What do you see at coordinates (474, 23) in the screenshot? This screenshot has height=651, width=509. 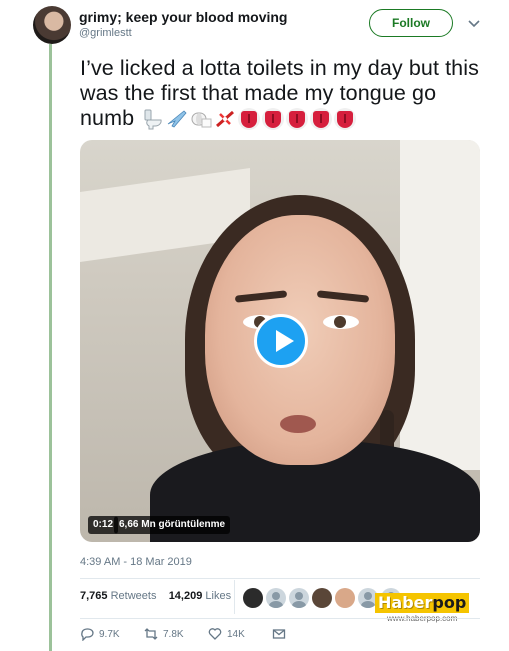 I see `chevron-down-icon` at bounding box center [474, 23].